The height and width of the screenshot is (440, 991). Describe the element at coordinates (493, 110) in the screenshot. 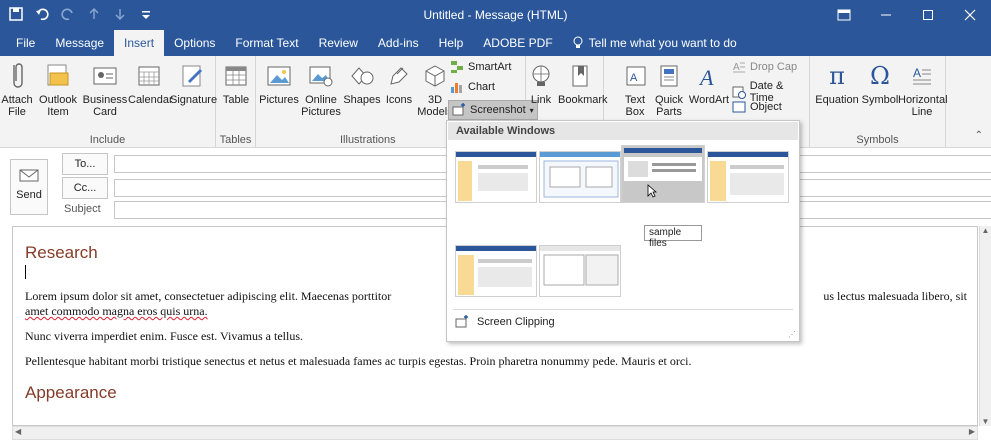

I see `screenshot-button: Screenshot ▾` at that location.